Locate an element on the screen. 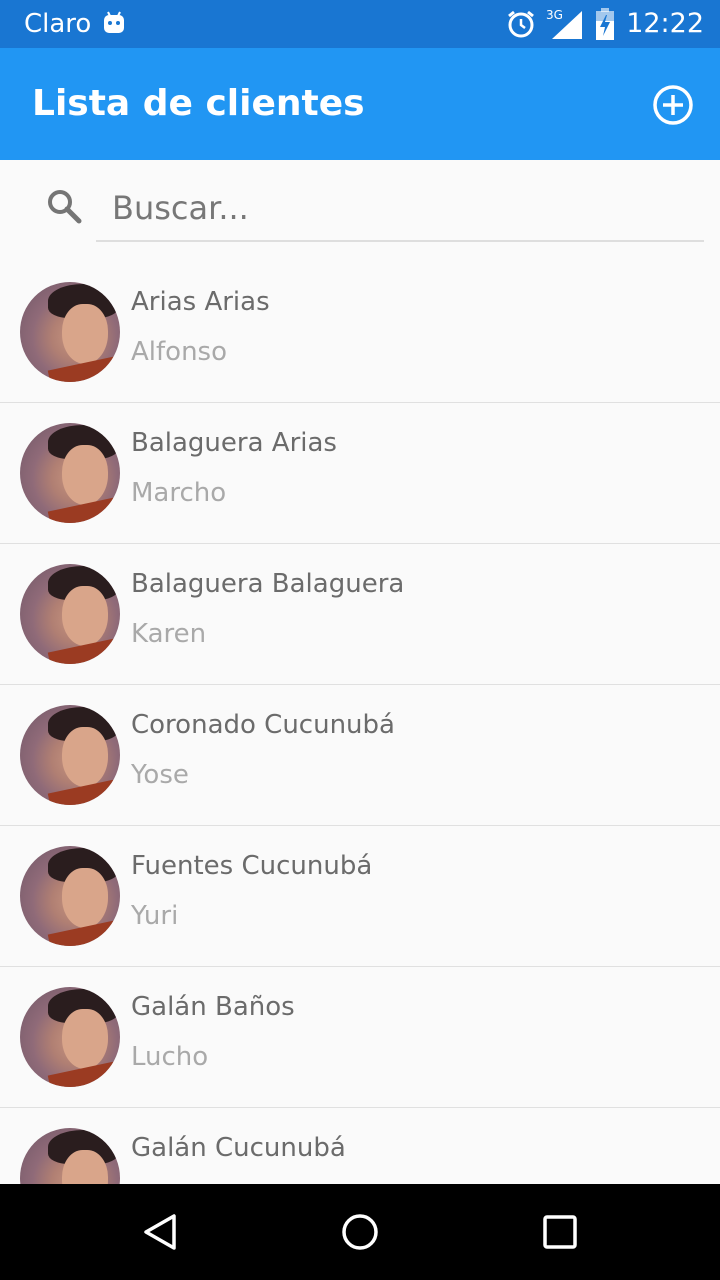 Image resolution: width=720 pixels, height=1280 pixels. add-client-button is located at coordinates (673, 105).